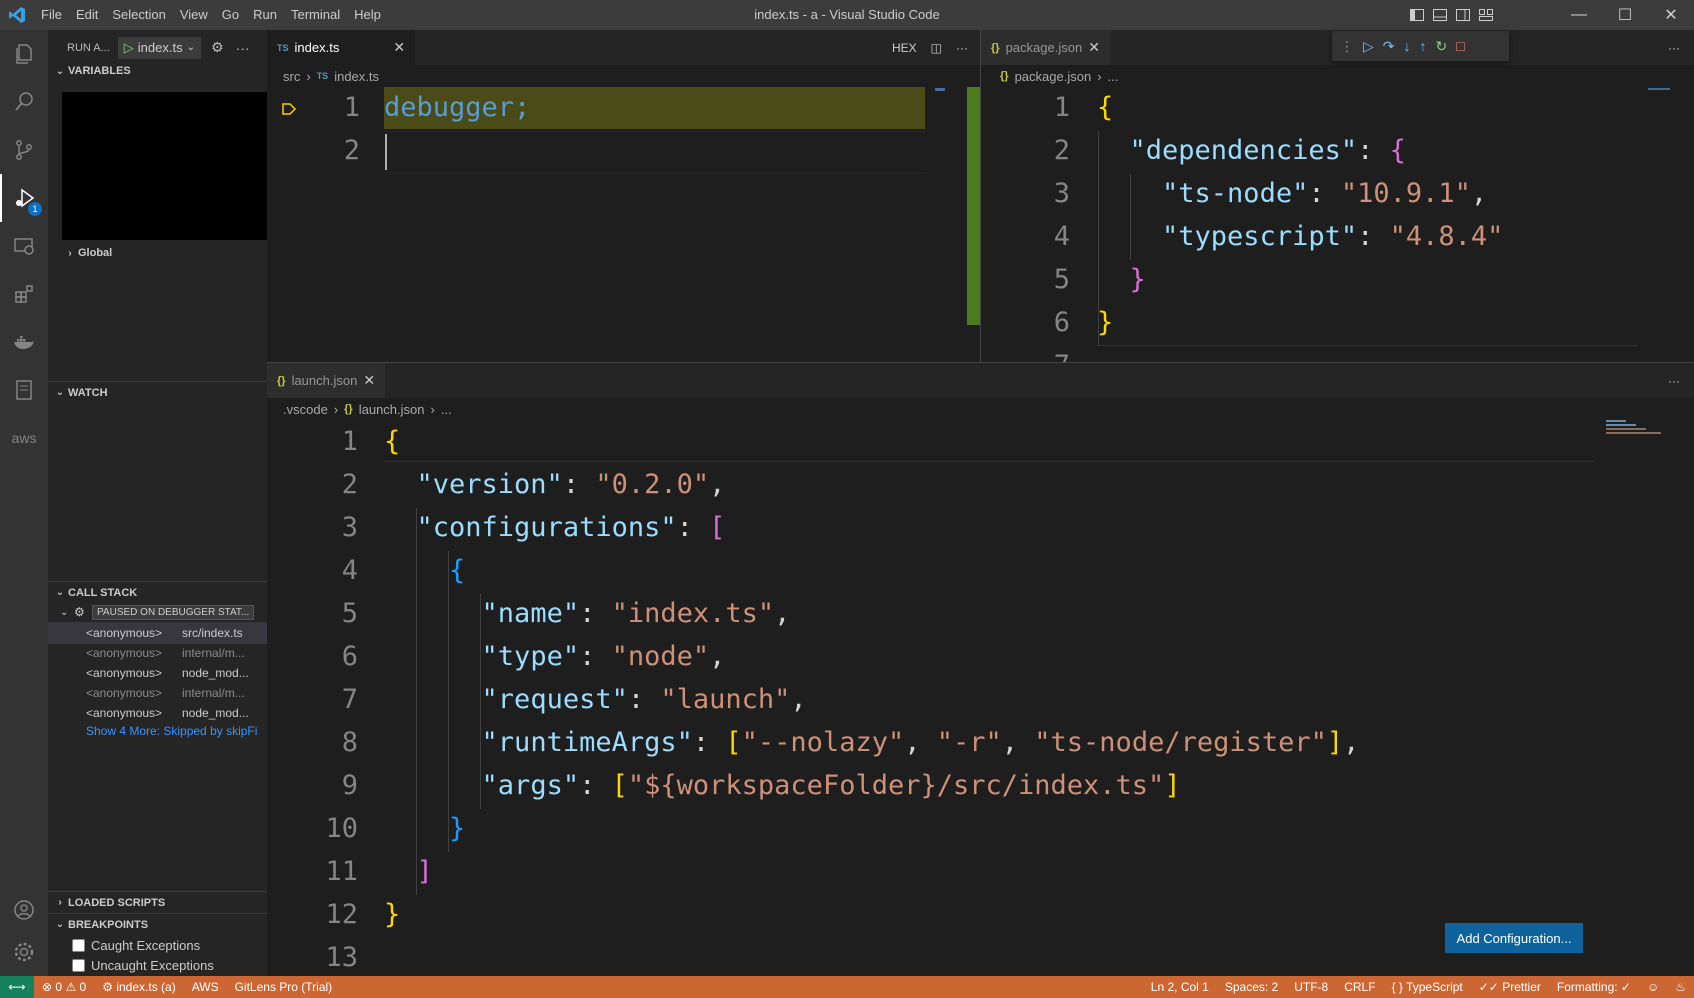 This screenshot has width=1694, height=998. What do you see at coordinates (973, 206) in the screenshot?
I see `scrollbar-slider` at bounding box center [973, 206].